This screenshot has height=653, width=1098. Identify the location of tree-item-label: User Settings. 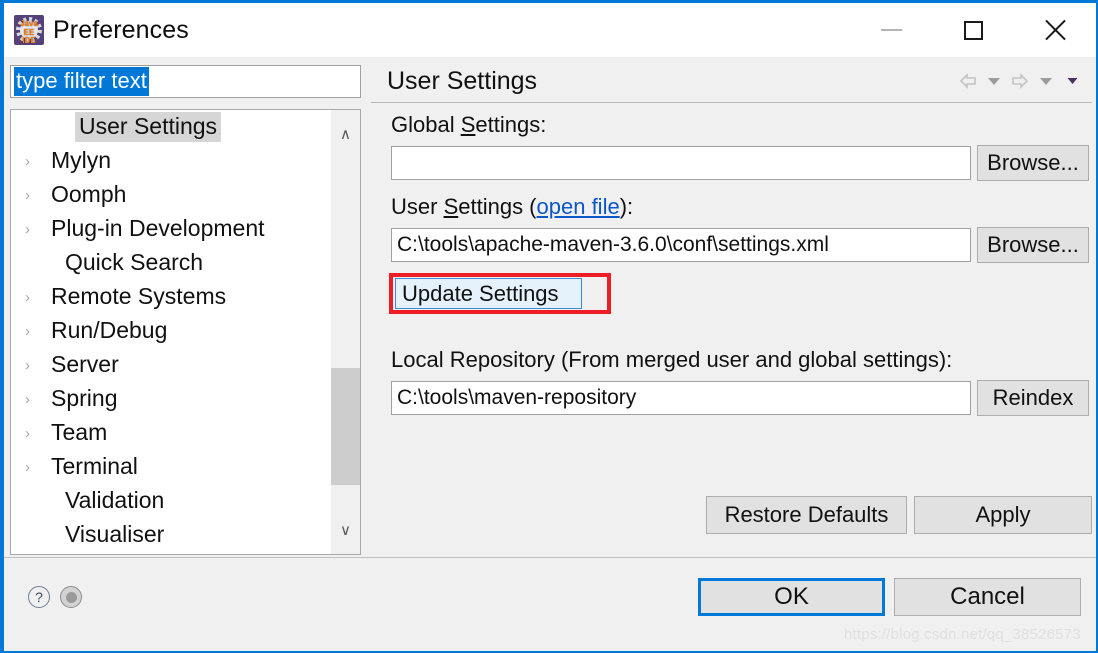
(148, 127).